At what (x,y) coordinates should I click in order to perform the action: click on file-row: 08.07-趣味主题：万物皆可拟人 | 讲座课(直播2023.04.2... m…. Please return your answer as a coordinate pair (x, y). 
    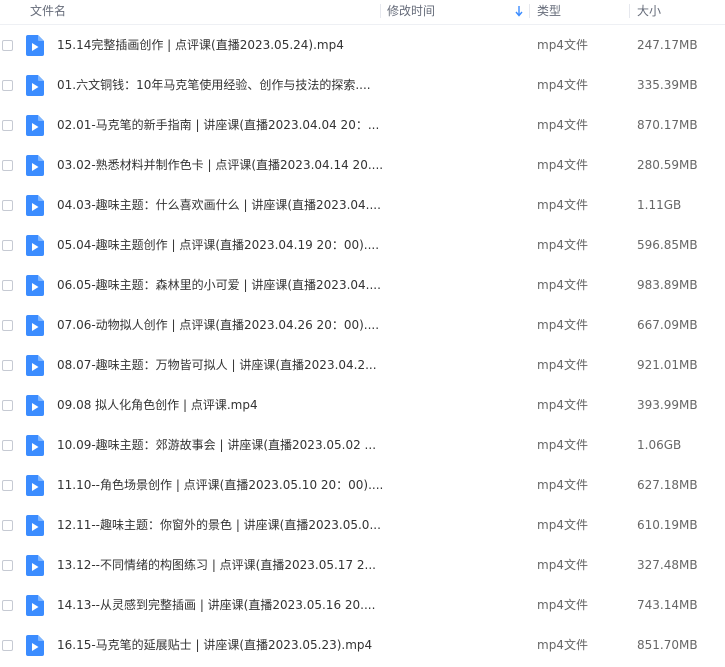
    Looking at the image, I should click on (362, 367).